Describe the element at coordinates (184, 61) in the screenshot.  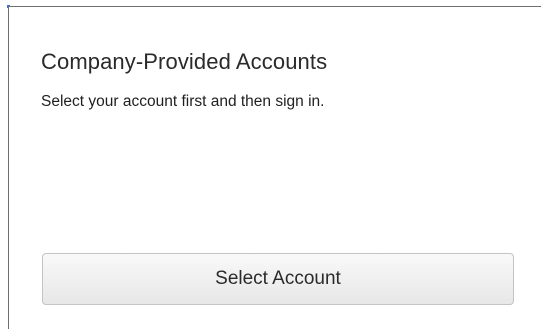
I see `panel-title: Company-Provided Accounts` at that location.